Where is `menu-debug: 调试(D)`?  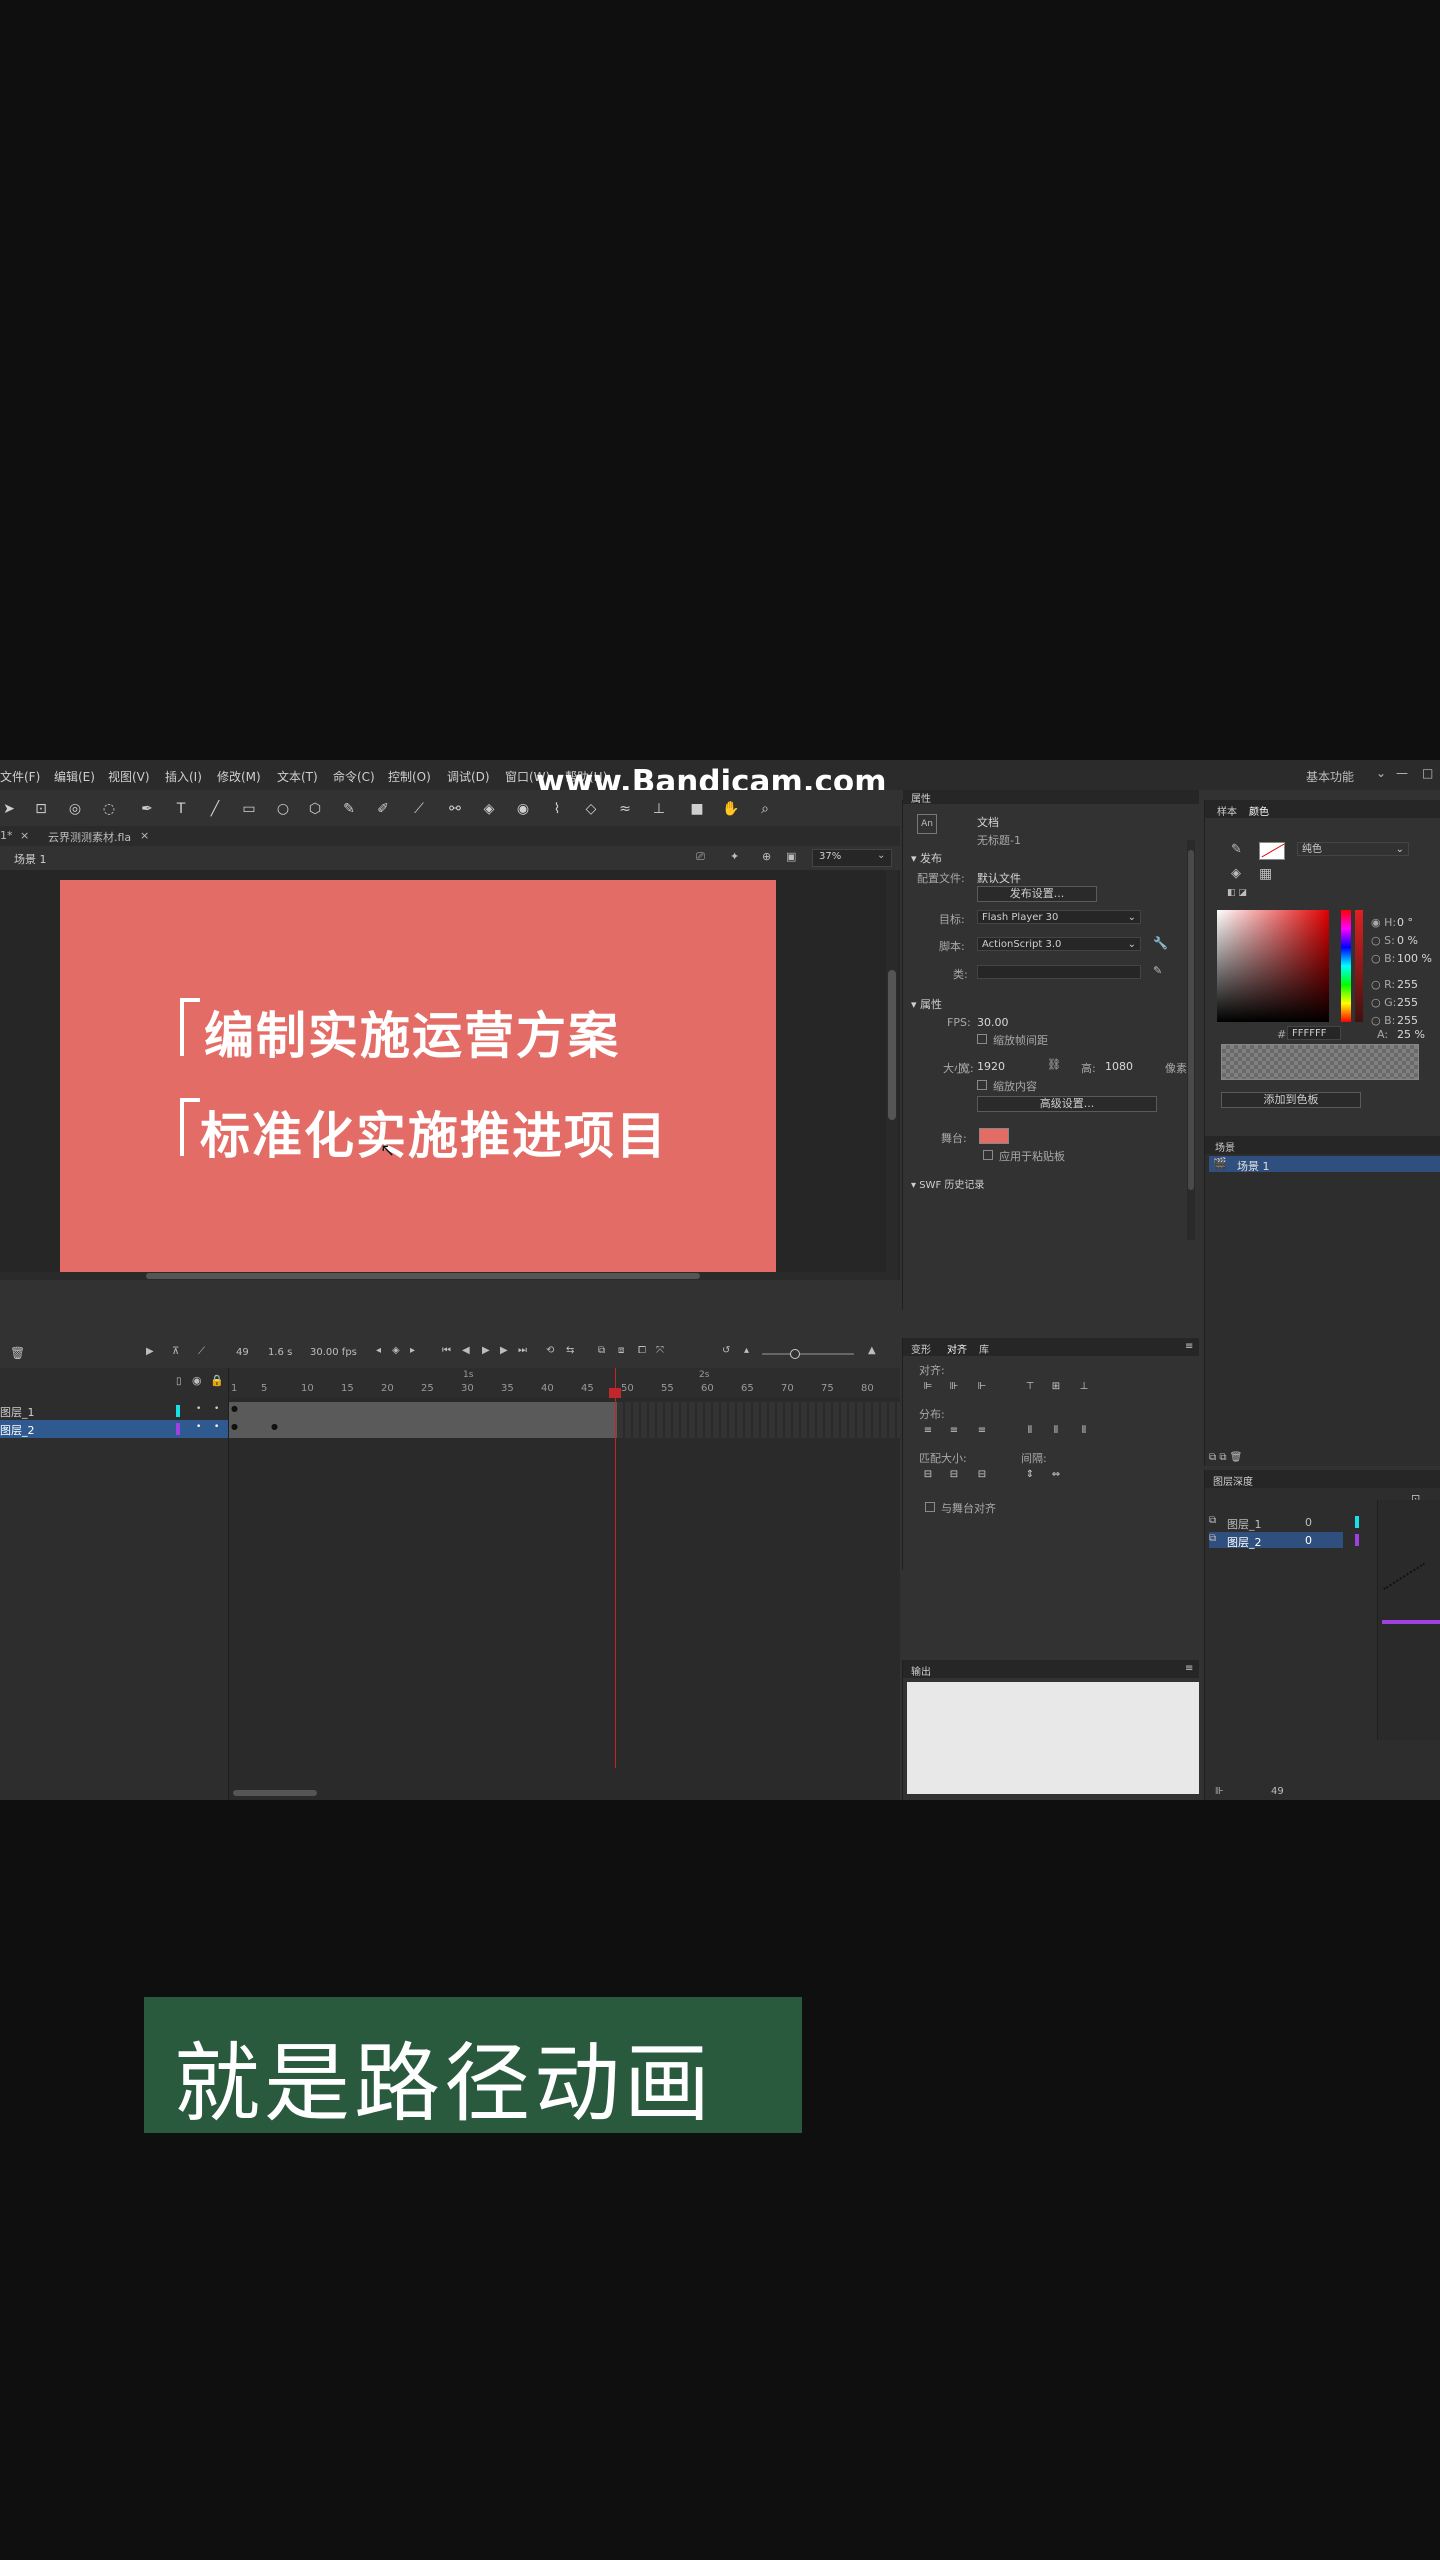
menu-debug: 调试(D) is located at coordinates (468, 776).